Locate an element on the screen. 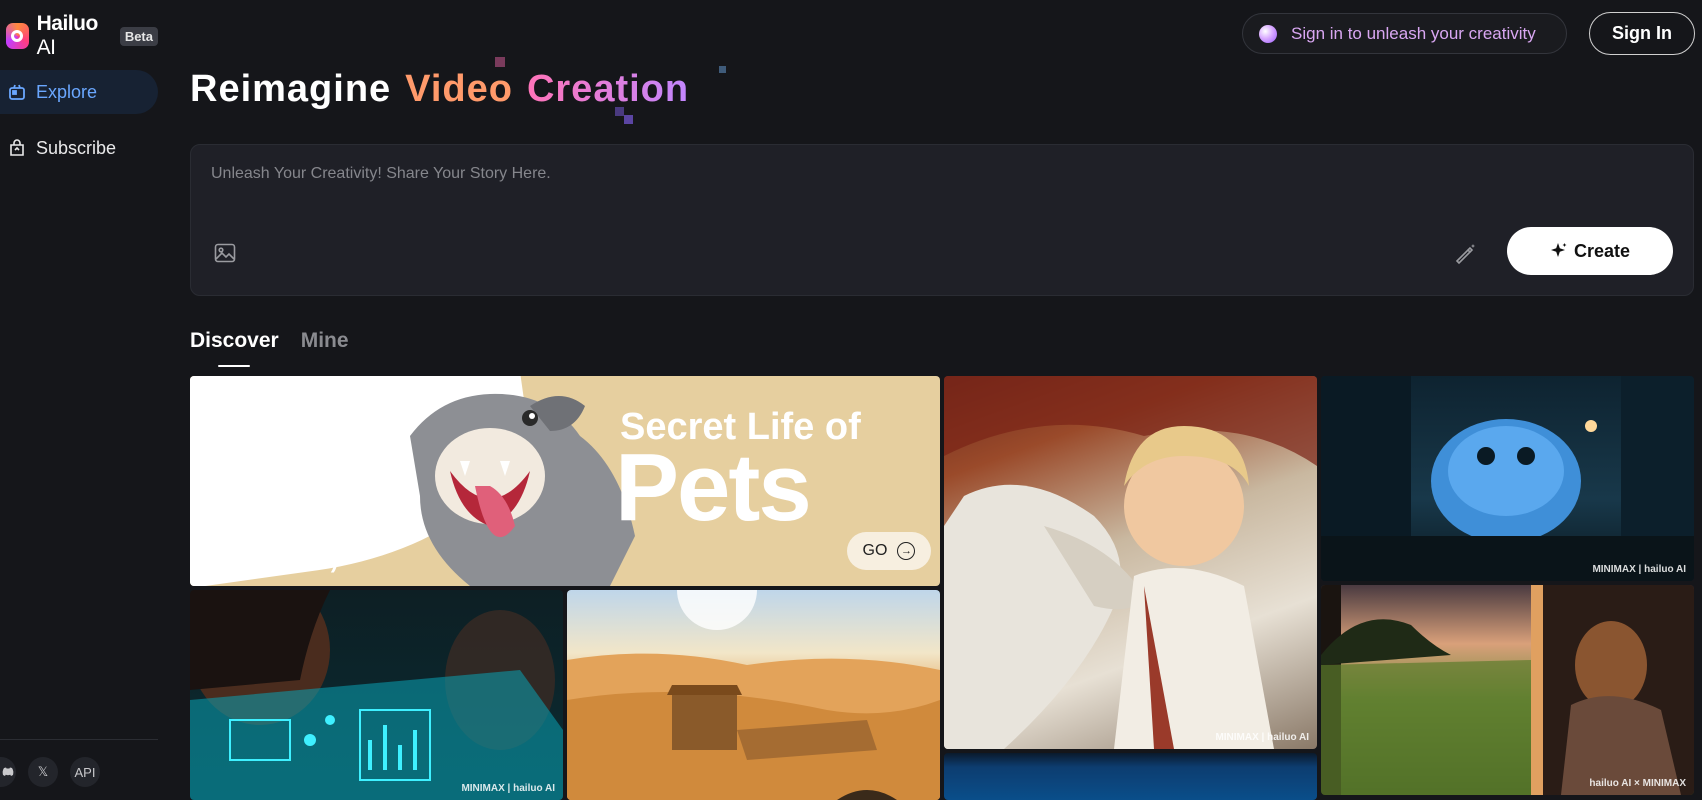  thumbnail-desert-temple is located at coordinates (753, 695).